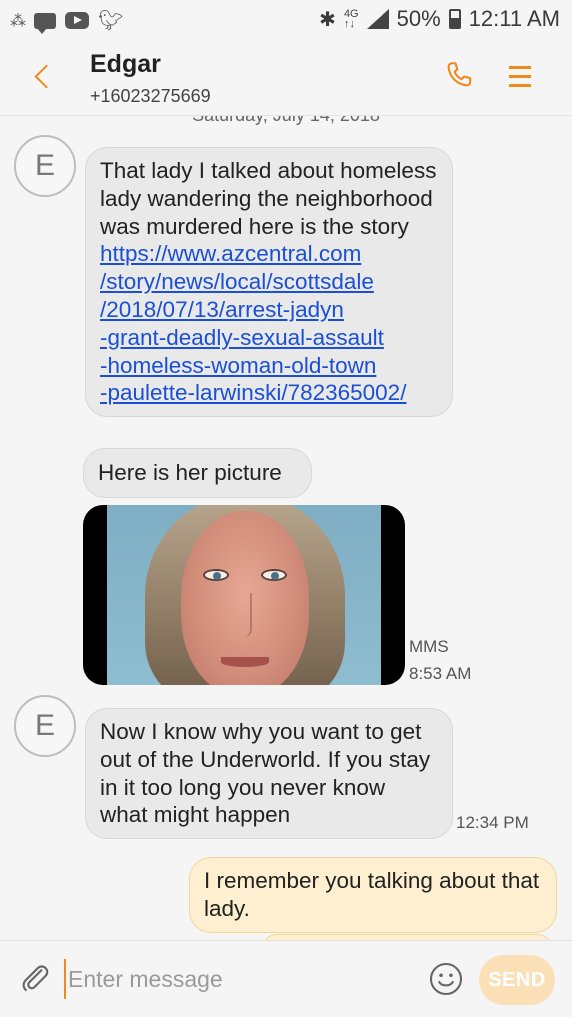 This screenshot has height=1017, width=572. I want to click on back-button, so click(45, 77).